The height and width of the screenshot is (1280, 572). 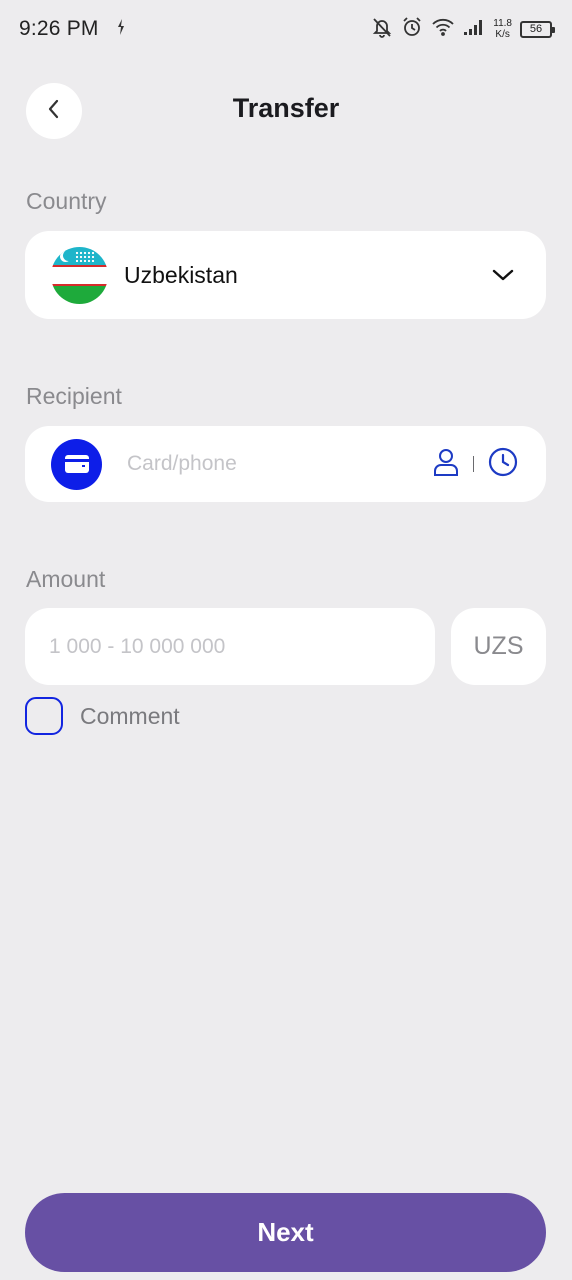 I want to click on amount-input, so click(x=230, y=646).